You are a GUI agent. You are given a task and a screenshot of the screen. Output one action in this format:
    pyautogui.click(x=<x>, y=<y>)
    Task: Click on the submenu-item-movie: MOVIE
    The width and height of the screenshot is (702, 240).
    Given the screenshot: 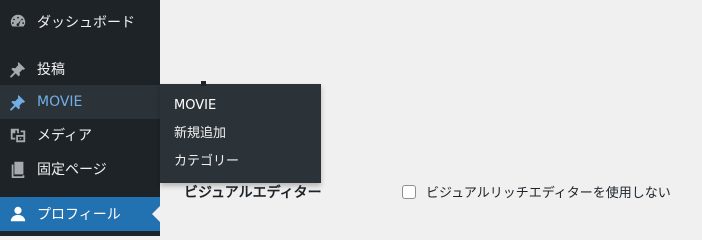 What is the action you would take?
    pyautogui.click(x=240, y=106)
    